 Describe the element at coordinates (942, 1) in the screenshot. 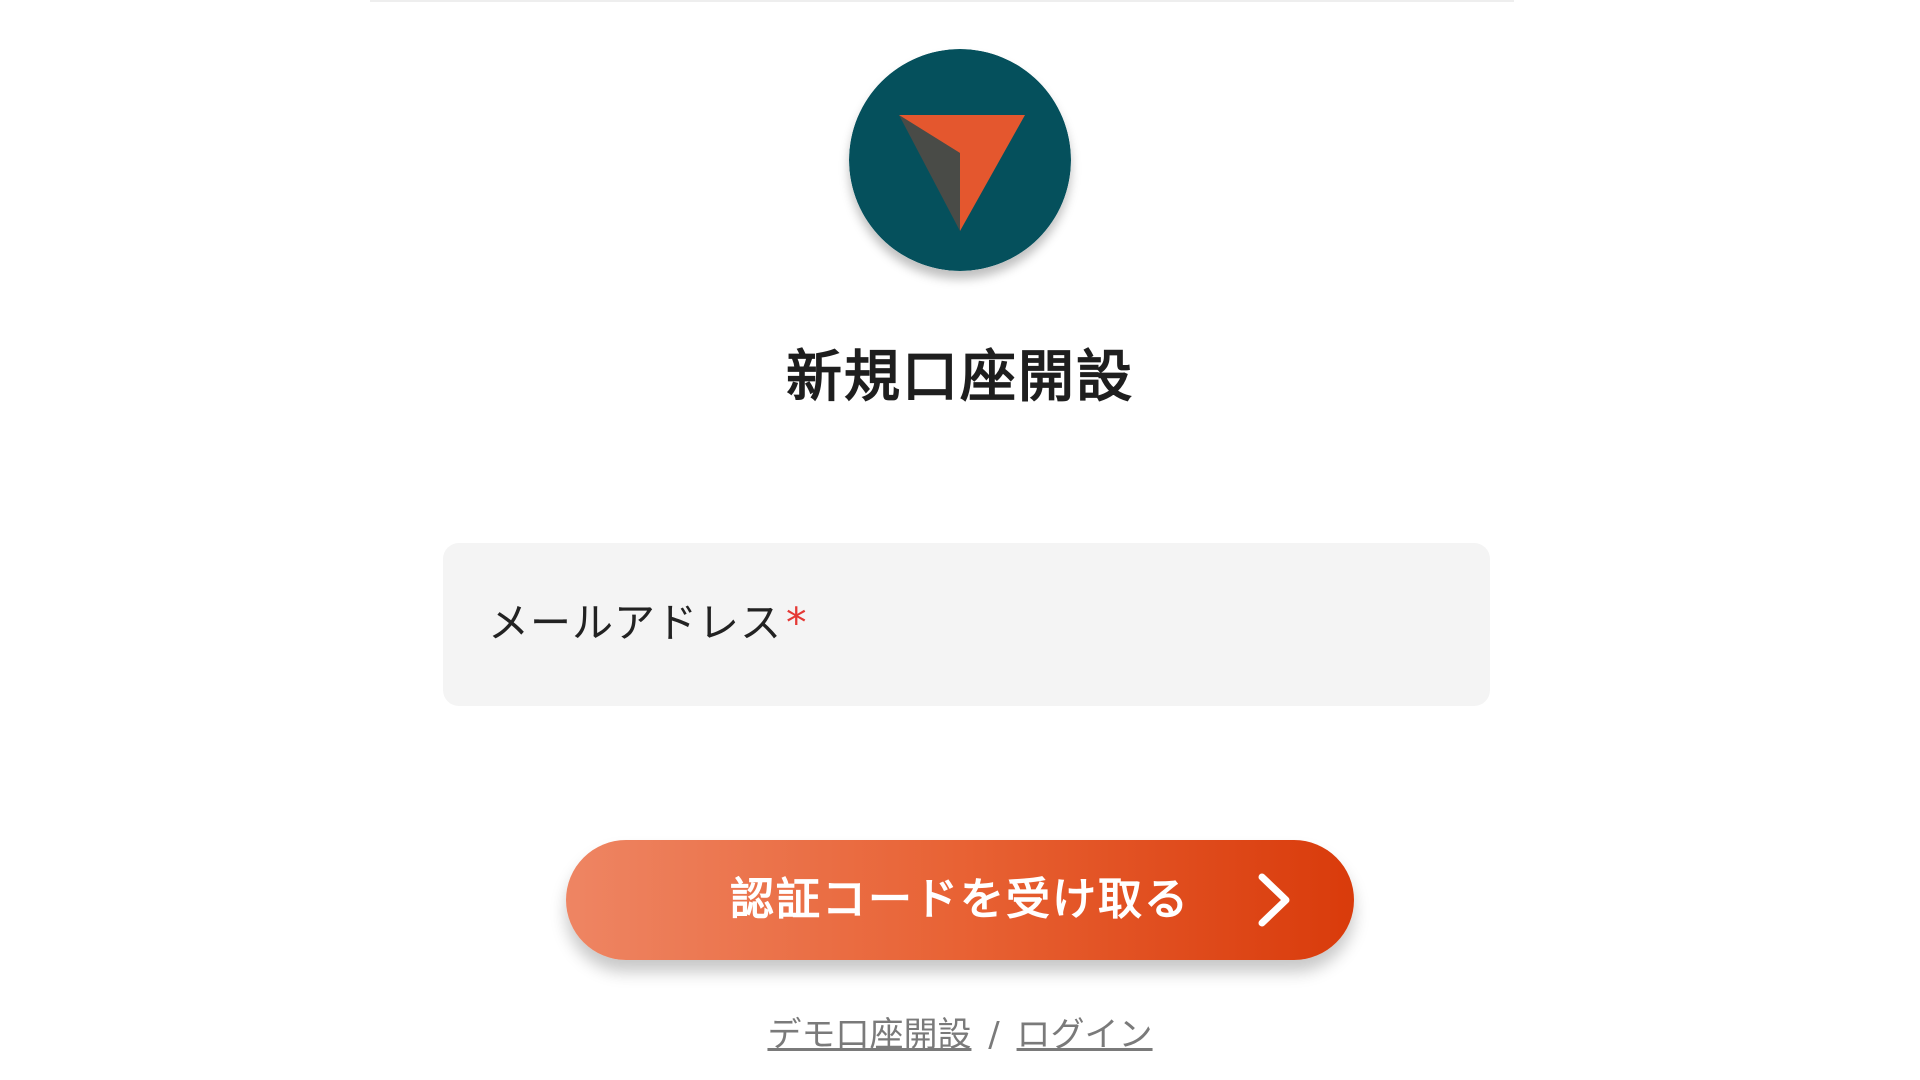

I see `top-divider` at that location.